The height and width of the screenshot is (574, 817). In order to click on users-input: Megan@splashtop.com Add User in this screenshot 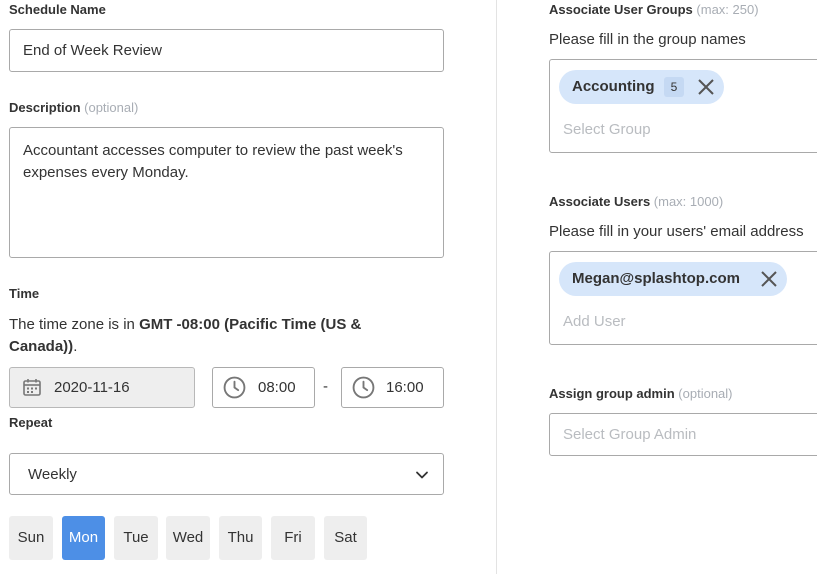, I will do `click(683, 298)`.